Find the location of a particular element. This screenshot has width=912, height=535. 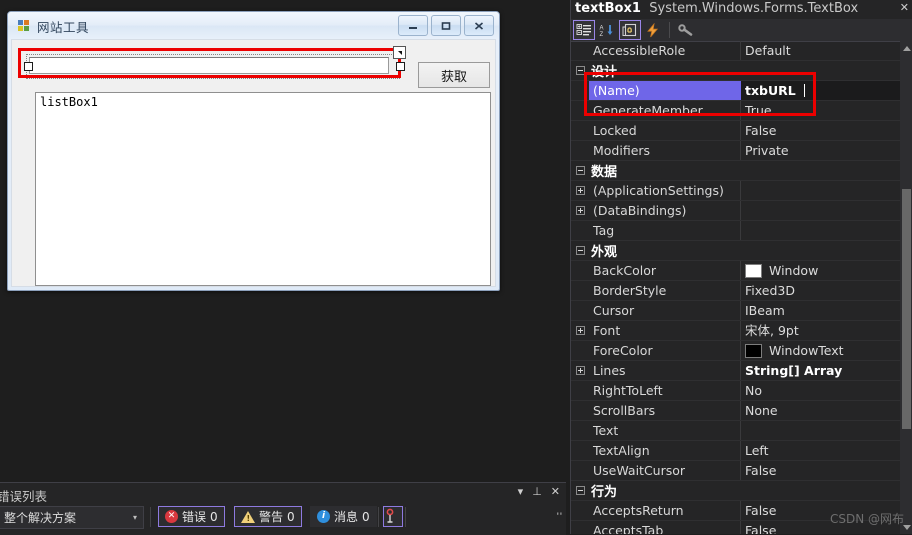

property-row-text: Text is located at coordinates (735, 431).